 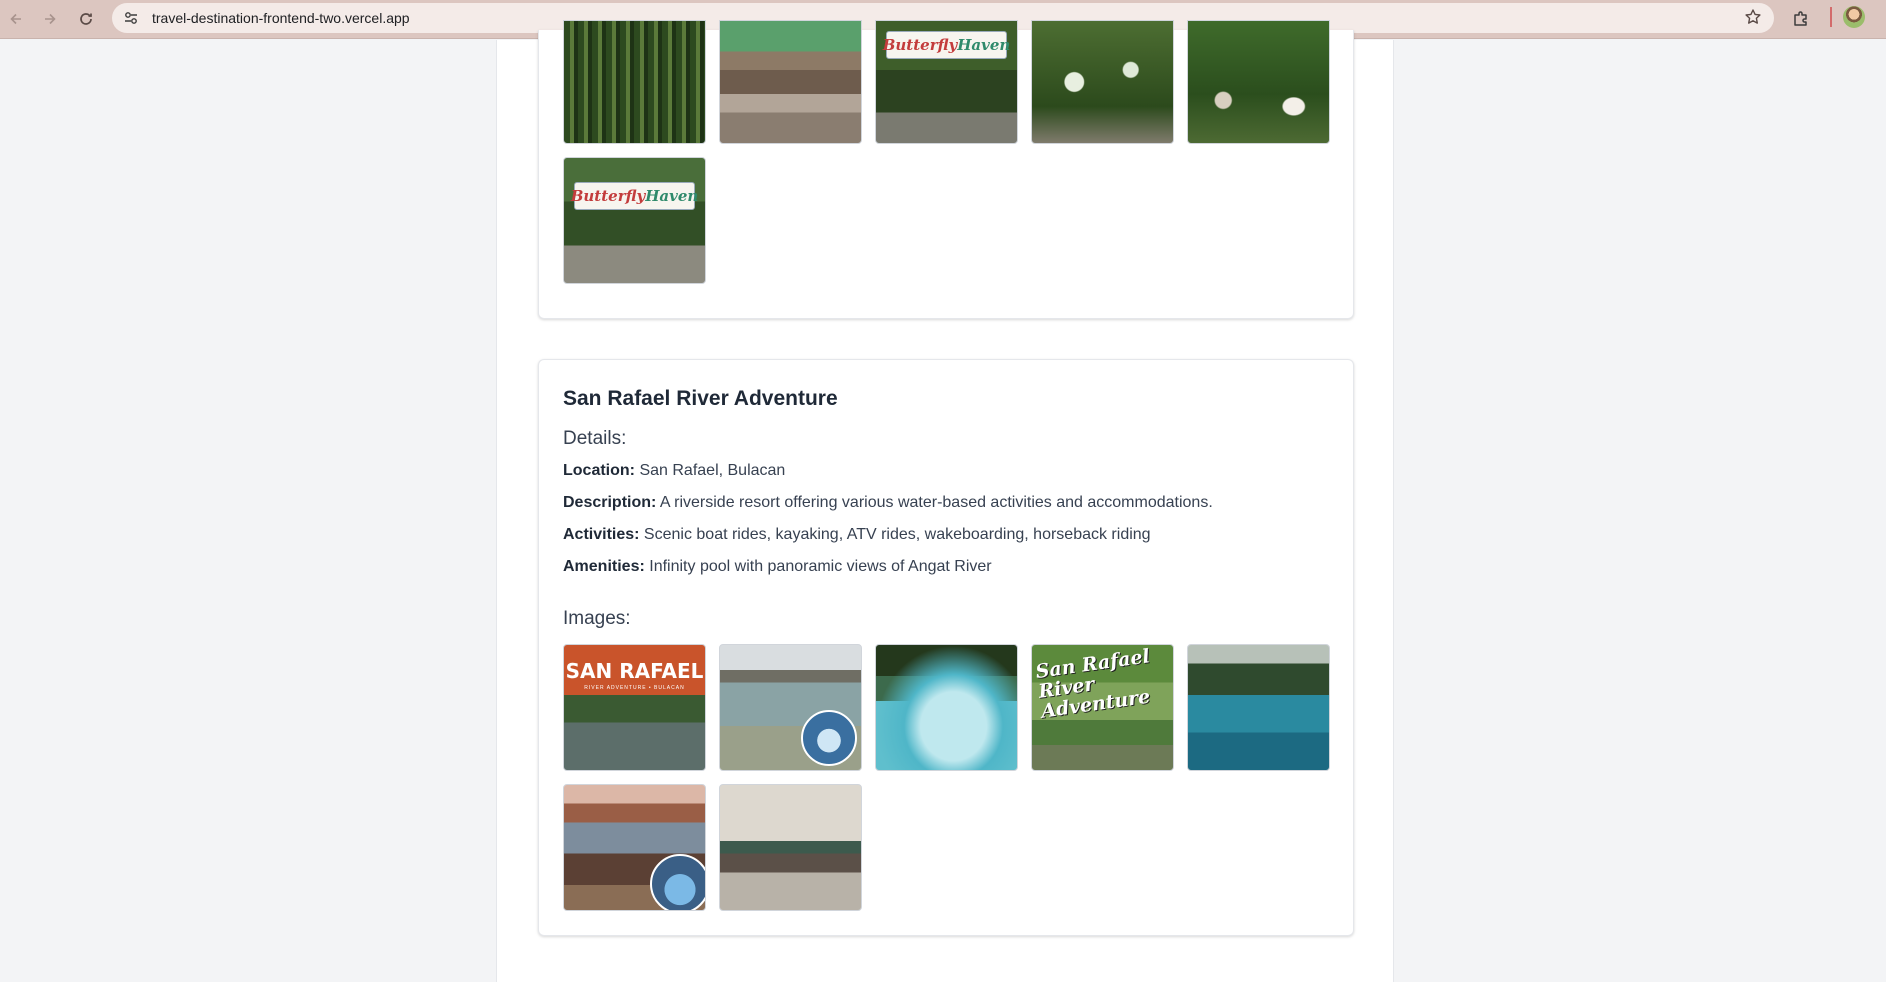 What do you see at coordinates (595, 438) in the screenshot?
I see `details-heading: Details:` at bounding box center [595, 438].